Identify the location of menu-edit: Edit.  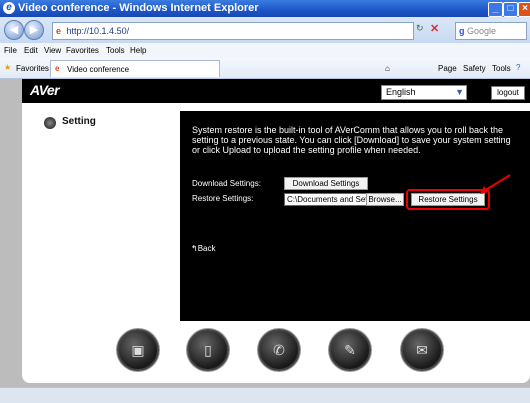
(31, 50).